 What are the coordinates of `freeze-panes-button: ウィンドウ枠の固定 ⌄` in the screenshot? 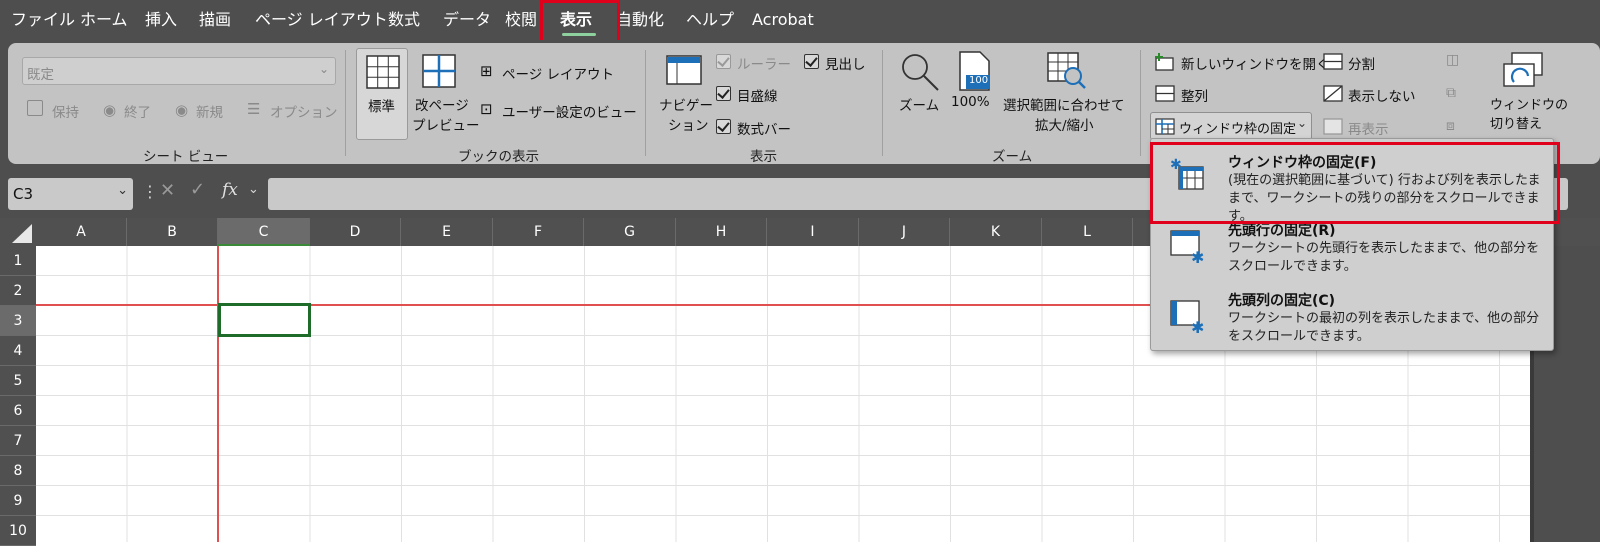 It's located at (1231, 126).